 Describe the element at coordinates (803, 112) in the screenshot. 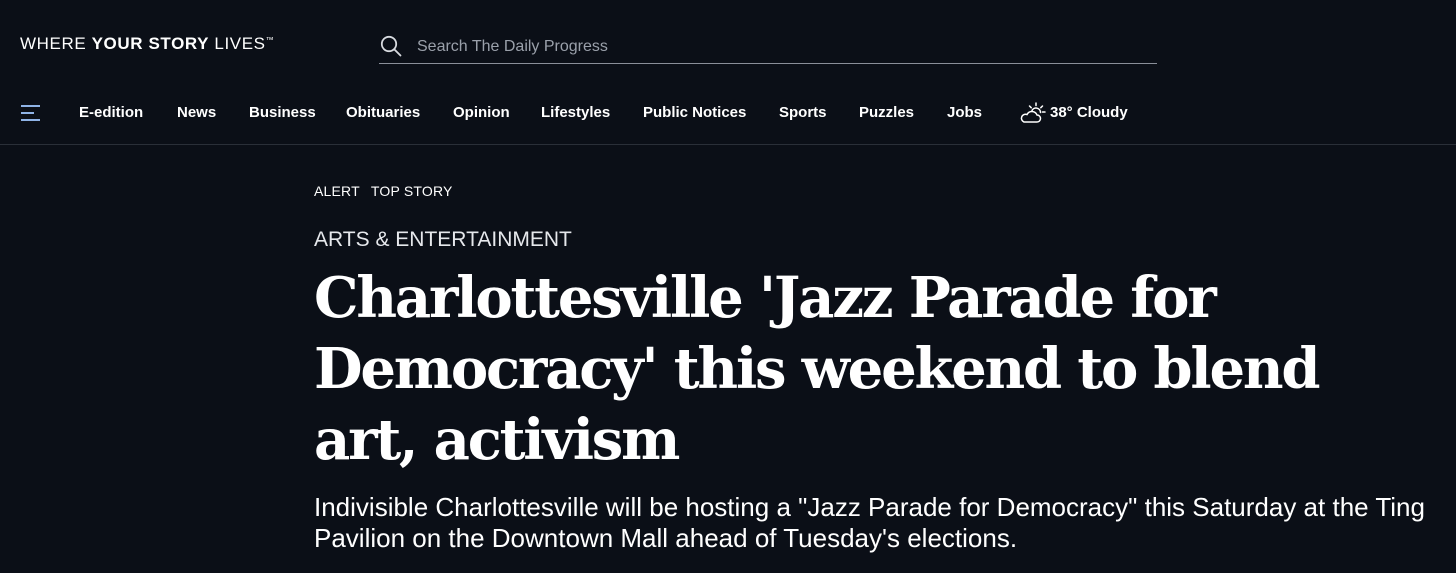

I see `nav-item-sports: Sports` at that location.